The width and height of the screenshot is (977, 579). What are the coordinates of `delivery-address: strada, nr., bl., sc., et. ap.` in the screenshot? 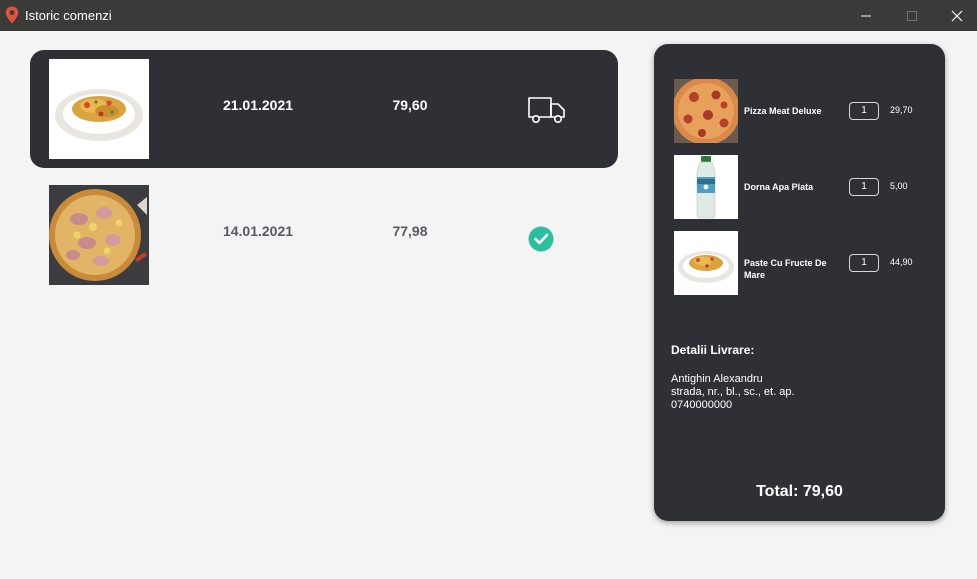 It's located at (733, 392).